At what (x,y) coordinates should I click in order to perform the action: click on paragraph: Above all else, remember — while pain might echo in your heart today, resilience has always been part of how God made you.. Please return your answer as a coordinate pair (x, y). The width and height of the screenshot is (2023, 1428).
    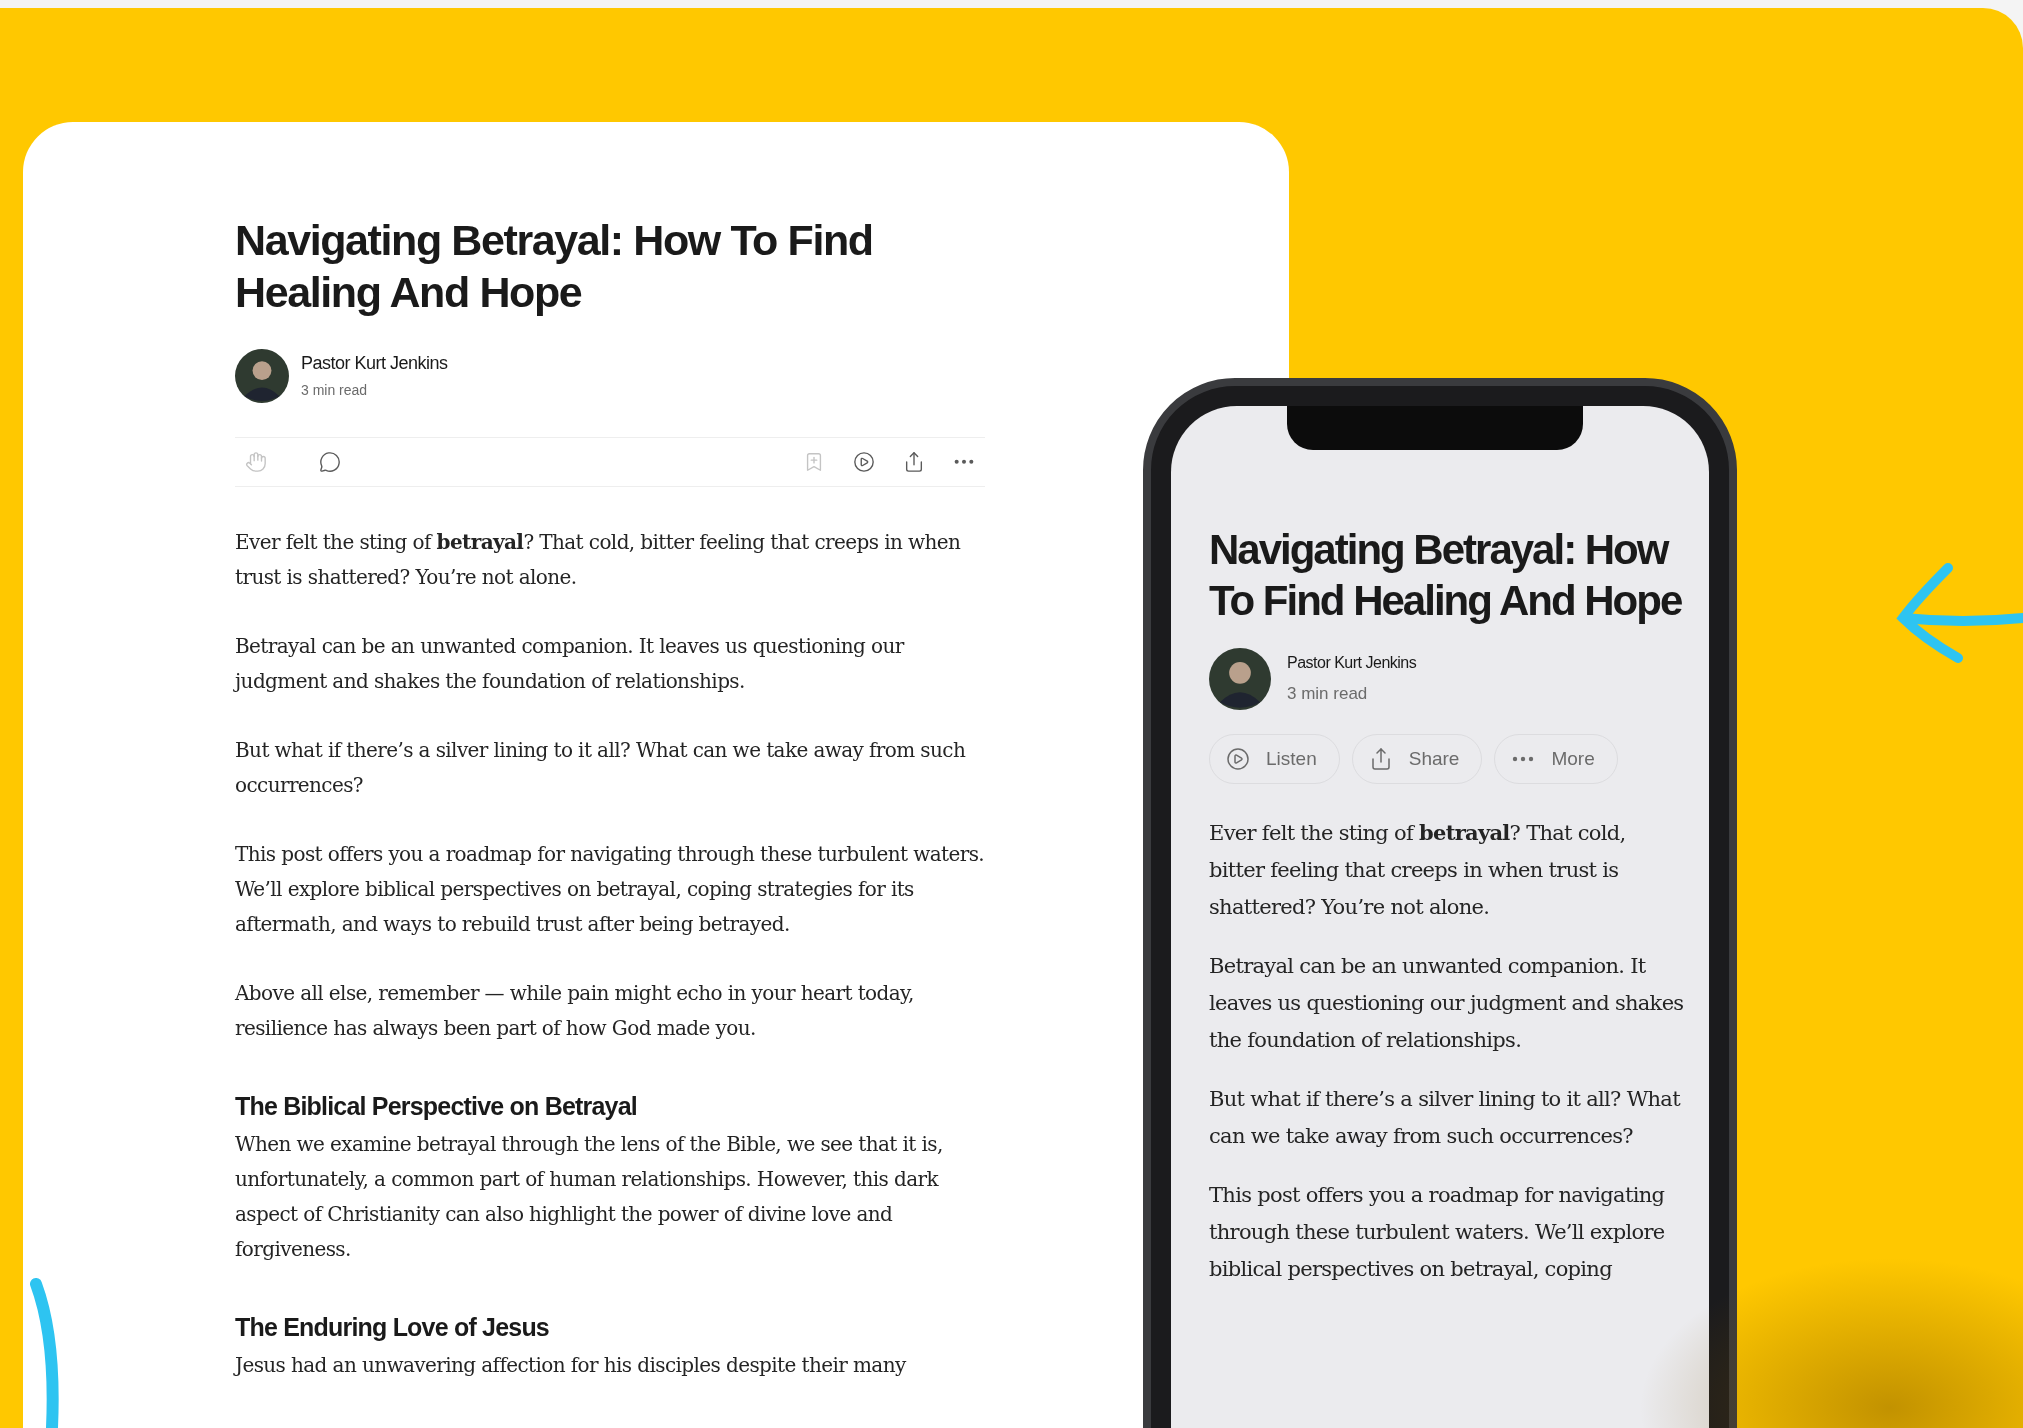
    Looking at the image, I should click on (575, 1010).